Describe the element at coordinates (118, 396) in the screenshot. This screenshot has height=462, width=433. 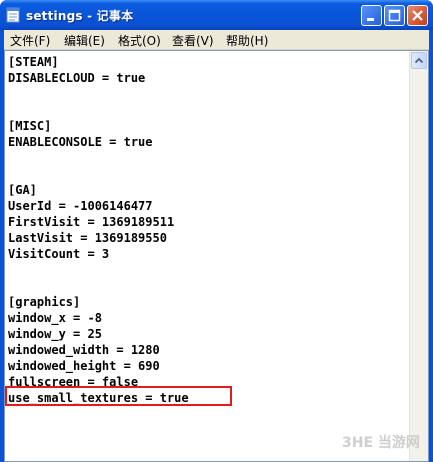
I see `highlight-box` at that location.